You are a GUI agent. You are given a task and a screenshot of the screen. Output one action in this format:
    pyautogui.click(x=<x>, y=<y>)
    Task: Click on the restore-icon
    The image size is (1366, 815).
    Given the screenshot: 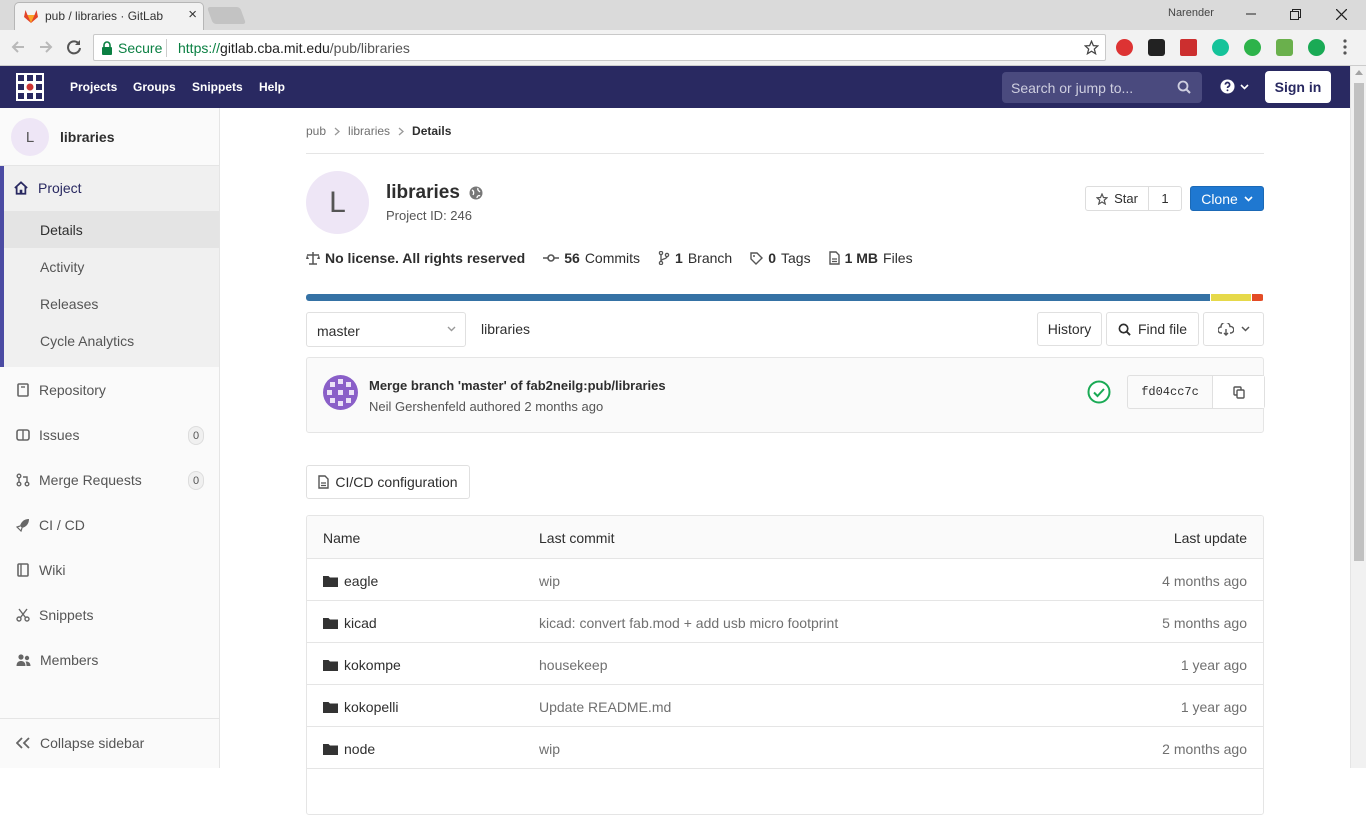 What is the action you would take?
    pyautogui.click(x=1295, y=14)
    